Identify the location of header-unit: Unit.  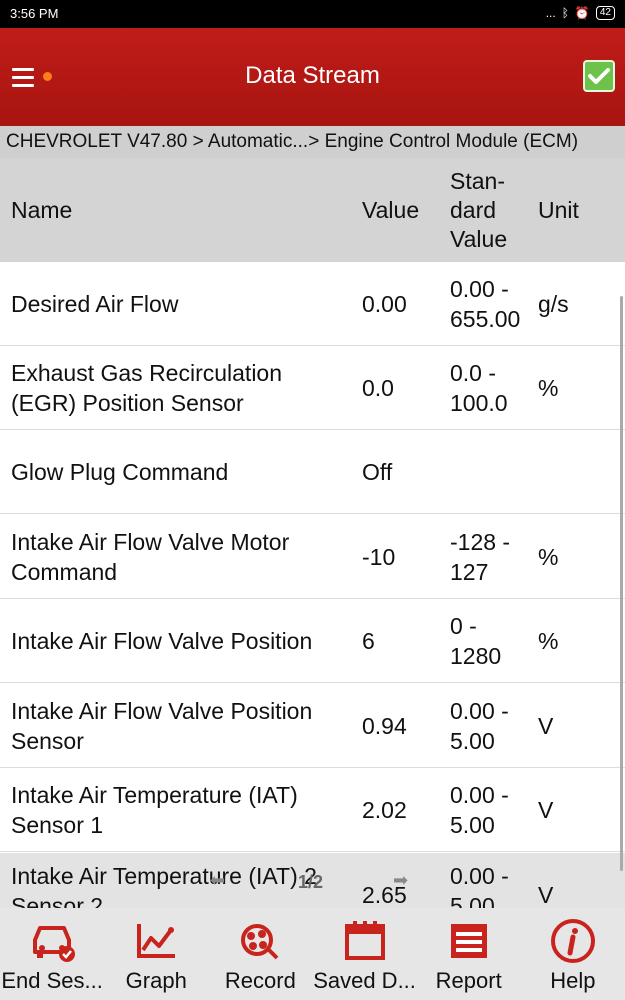
(558, 210).